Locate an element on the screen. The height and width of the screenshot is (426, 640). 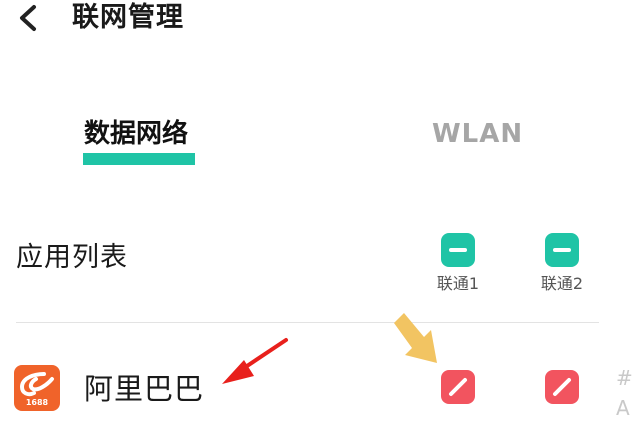
yellow-arrow-icon is located at coordinates (415, 338).